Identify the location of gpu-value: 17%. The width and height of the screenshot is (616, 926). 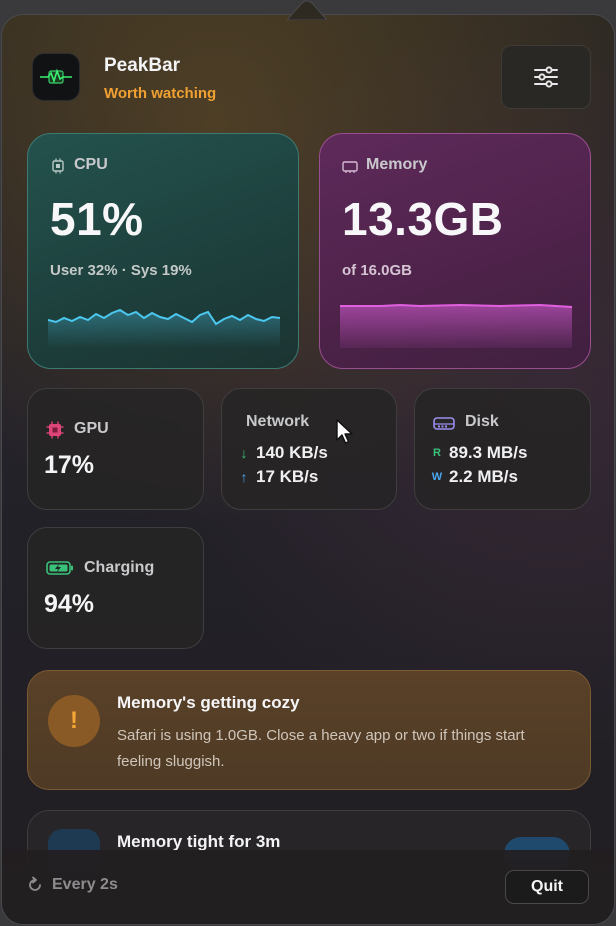
(69, 465).